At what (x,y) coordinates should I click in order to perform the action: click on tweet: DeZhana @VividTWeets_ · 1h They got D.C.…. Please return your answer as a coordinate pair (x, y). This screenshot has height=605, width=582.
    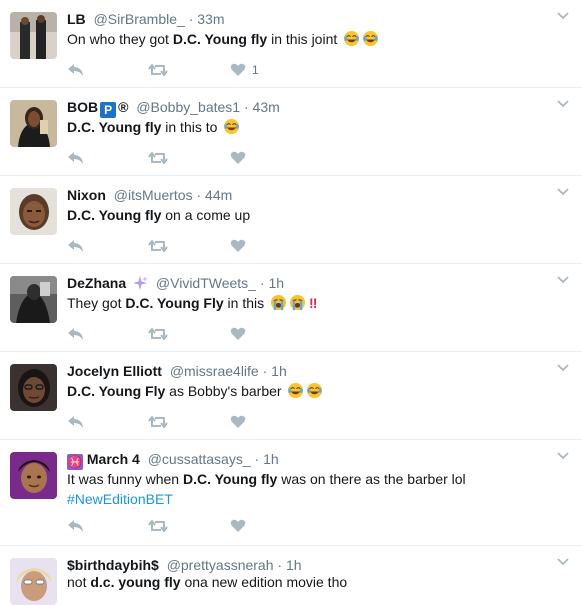
    Looking at the image, I should click on (291, 308).